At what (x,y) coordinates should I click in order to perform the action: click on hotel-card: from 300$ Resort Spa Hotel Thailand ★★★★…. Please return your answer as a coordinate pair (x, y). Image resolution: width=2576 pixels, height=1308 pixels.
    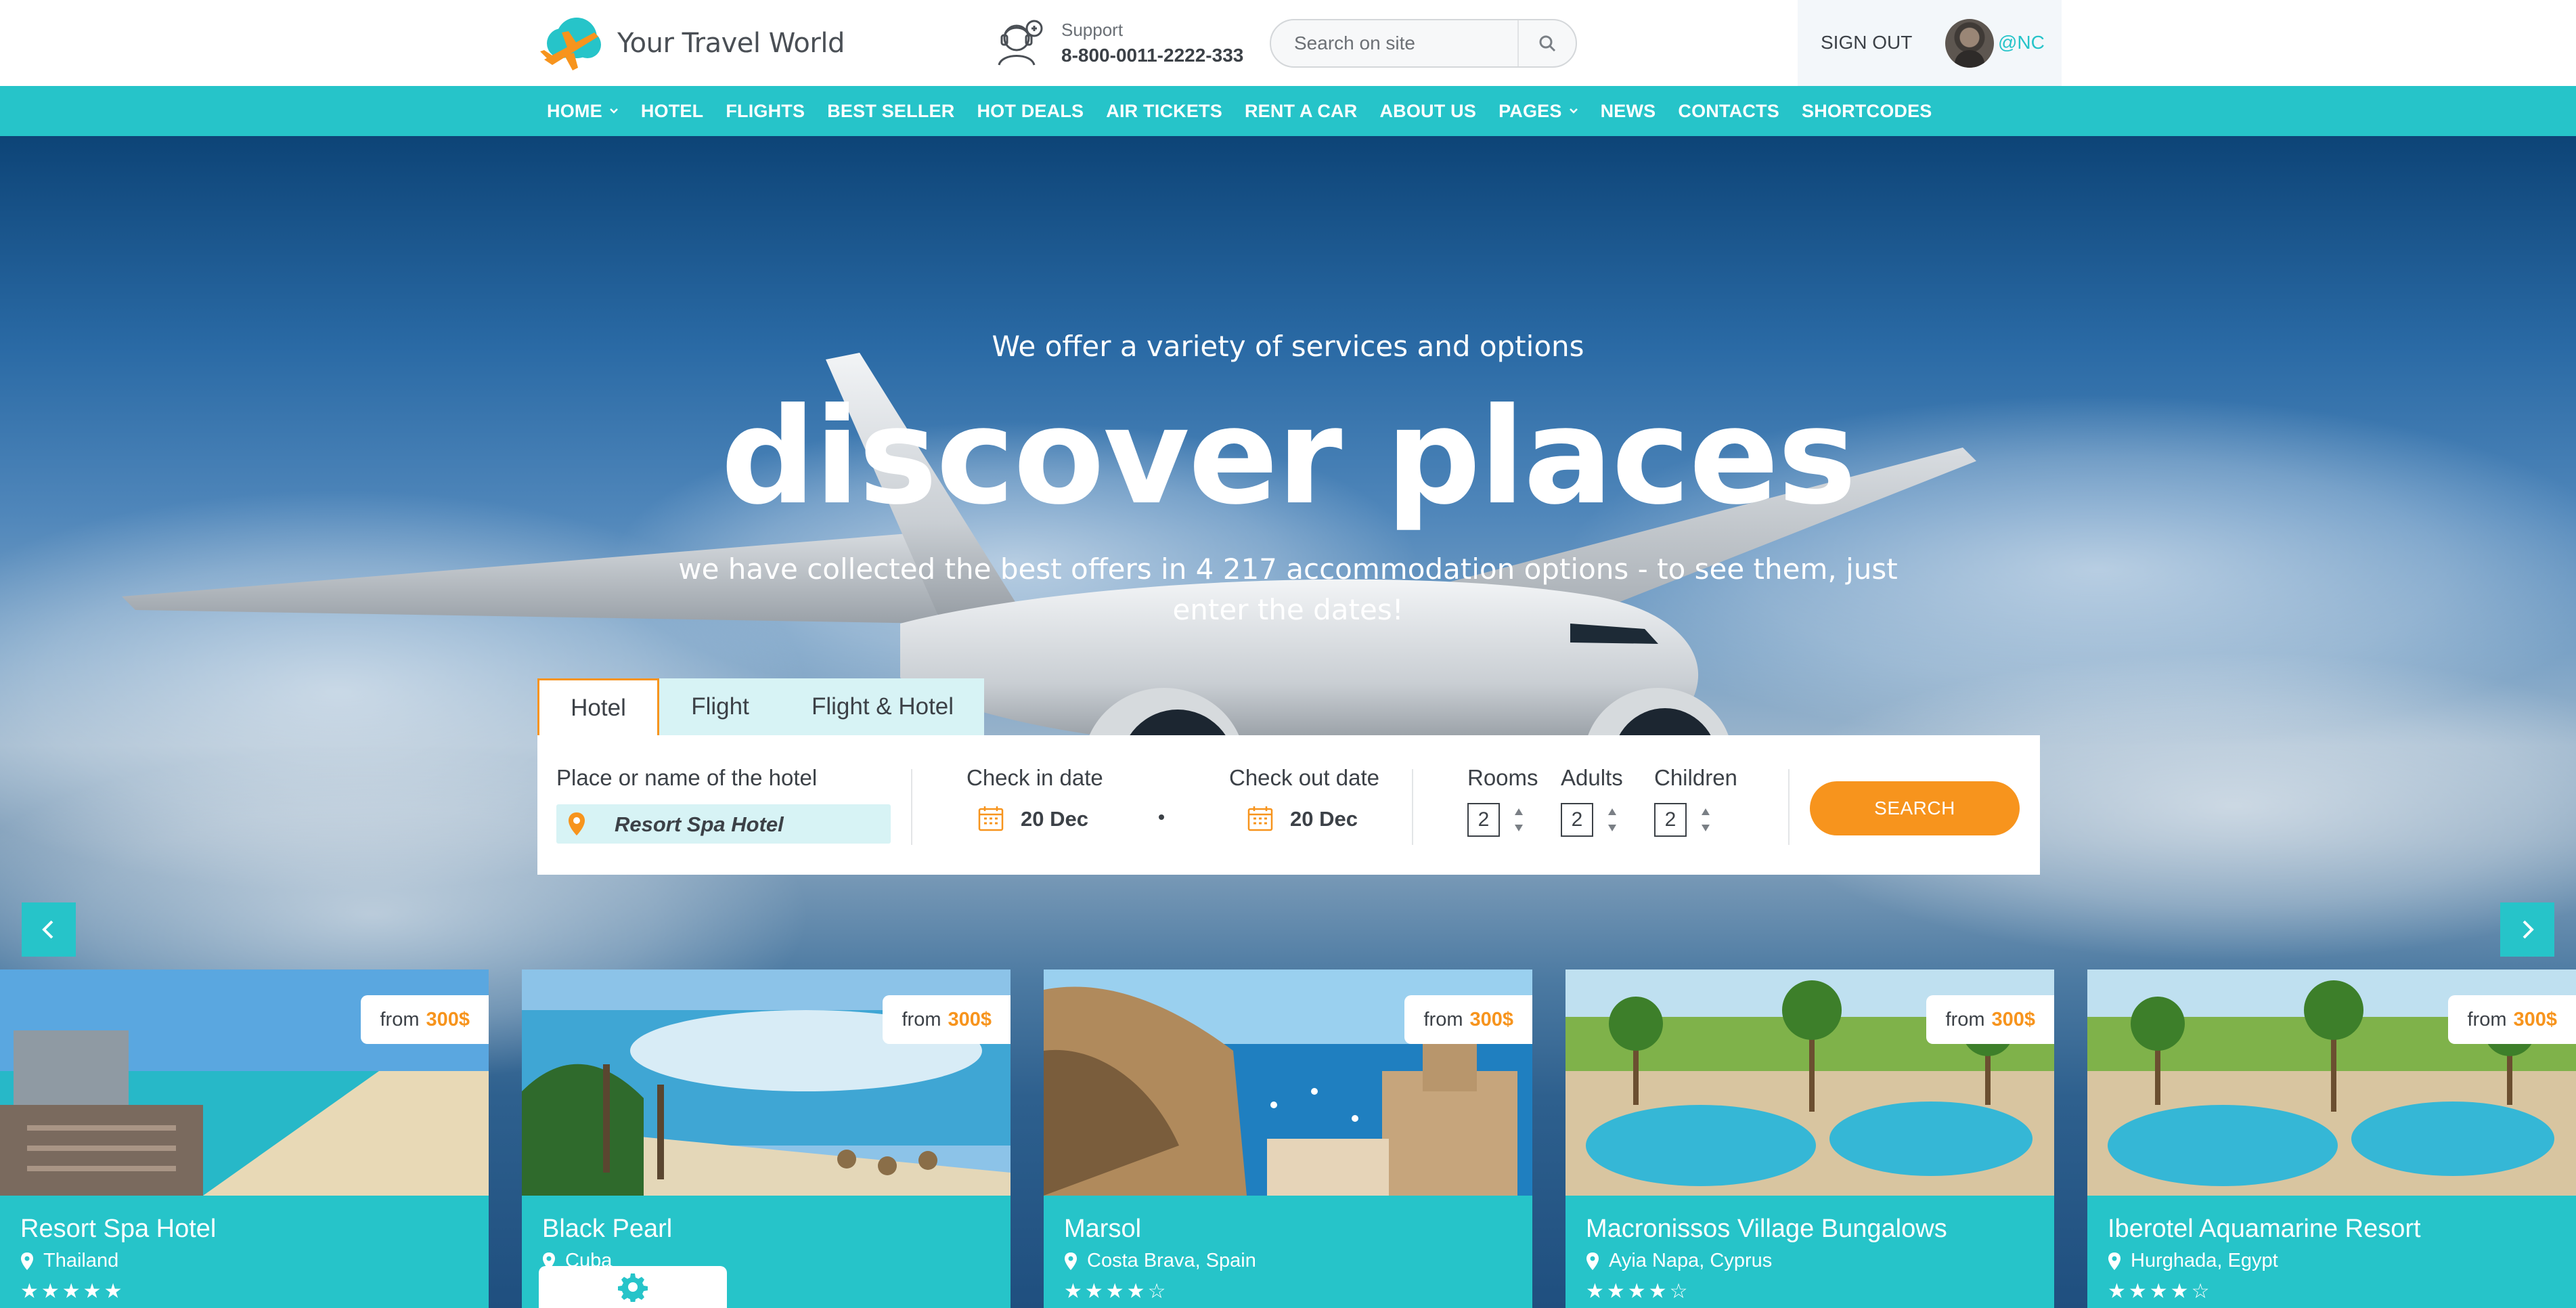
    Looking at the image, I should click on (244, 1138).